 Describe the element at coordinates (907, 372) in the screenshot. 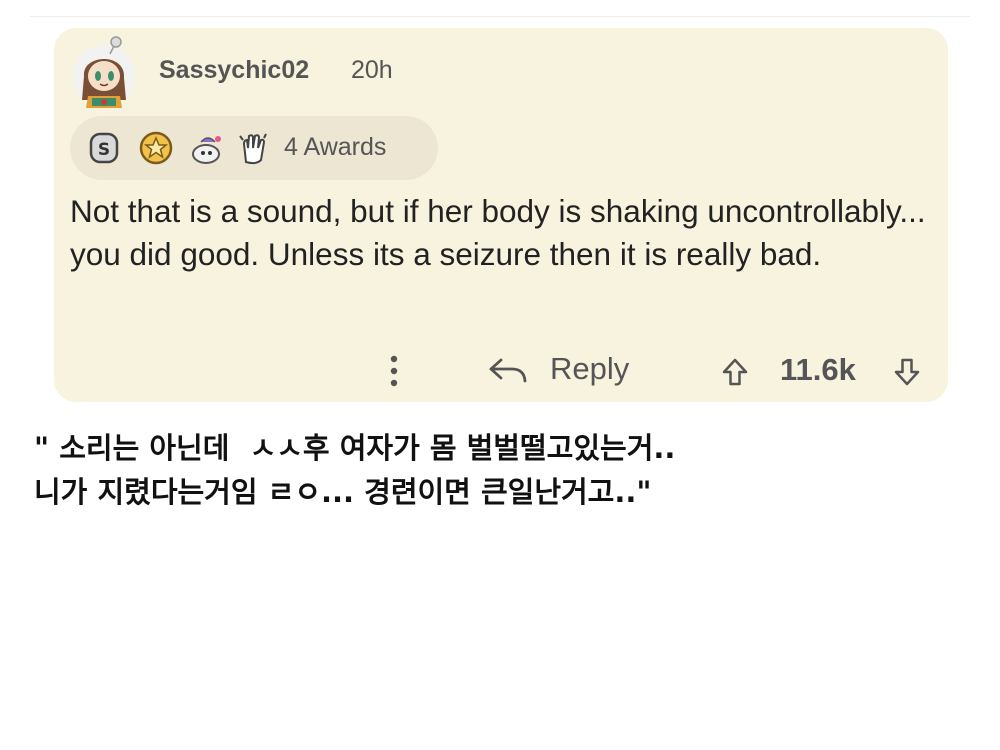

I see `downvote-arrow-icon` at that location.